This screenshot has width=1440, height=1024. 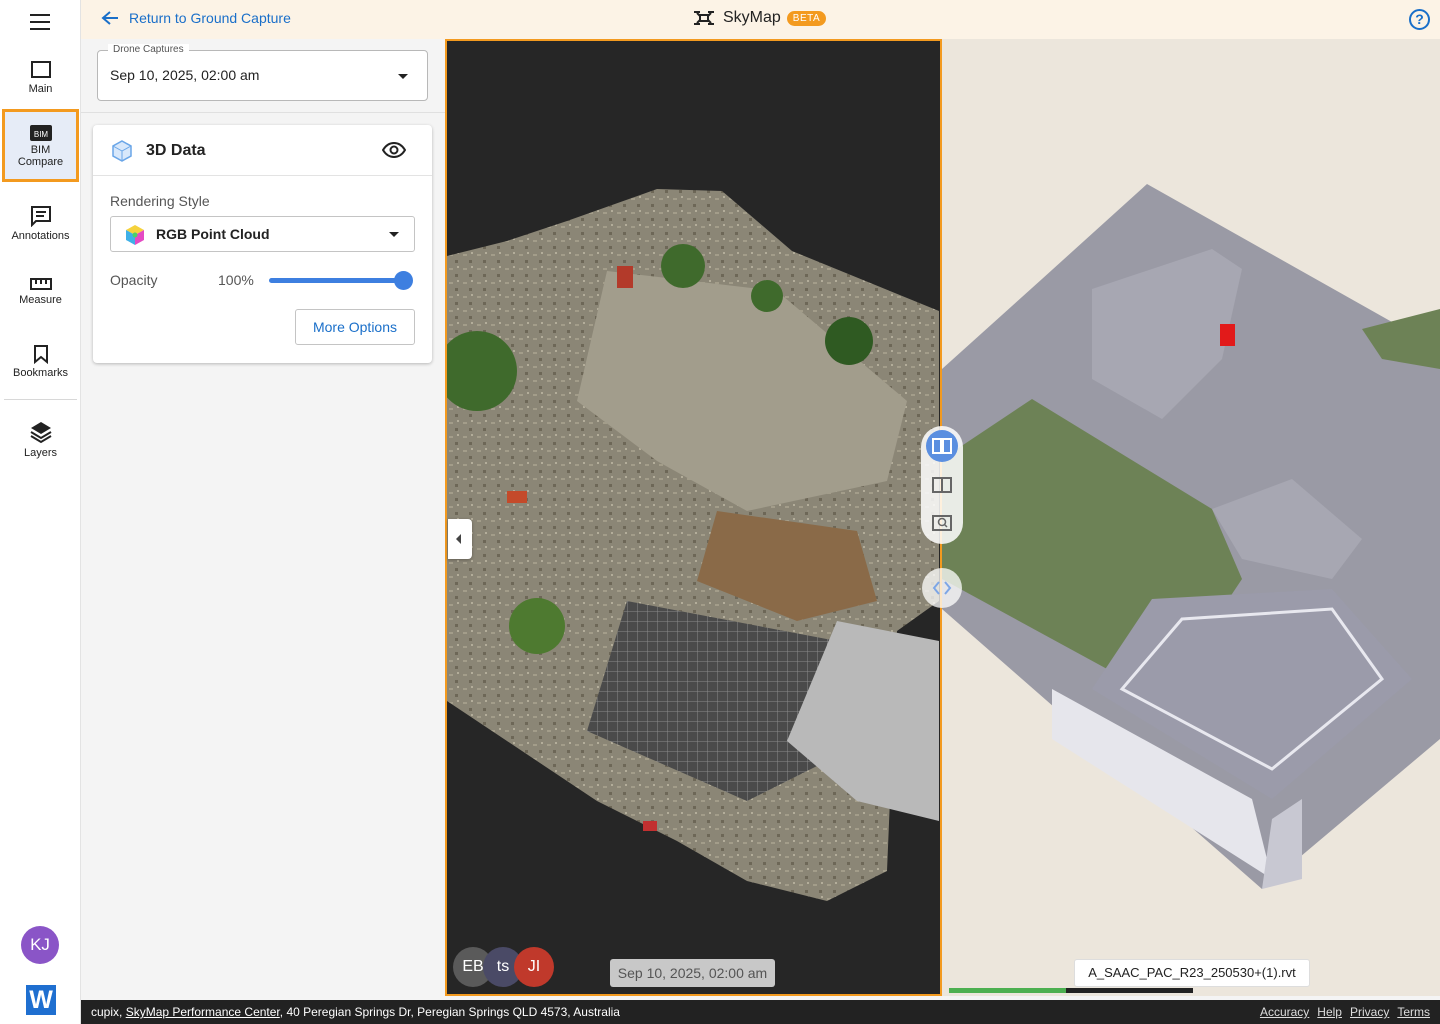 What do you see at coordinates (210, 18) in the screenshot?
I see `back-label: Return to Ground Capture` at bounding box center [210, 18].